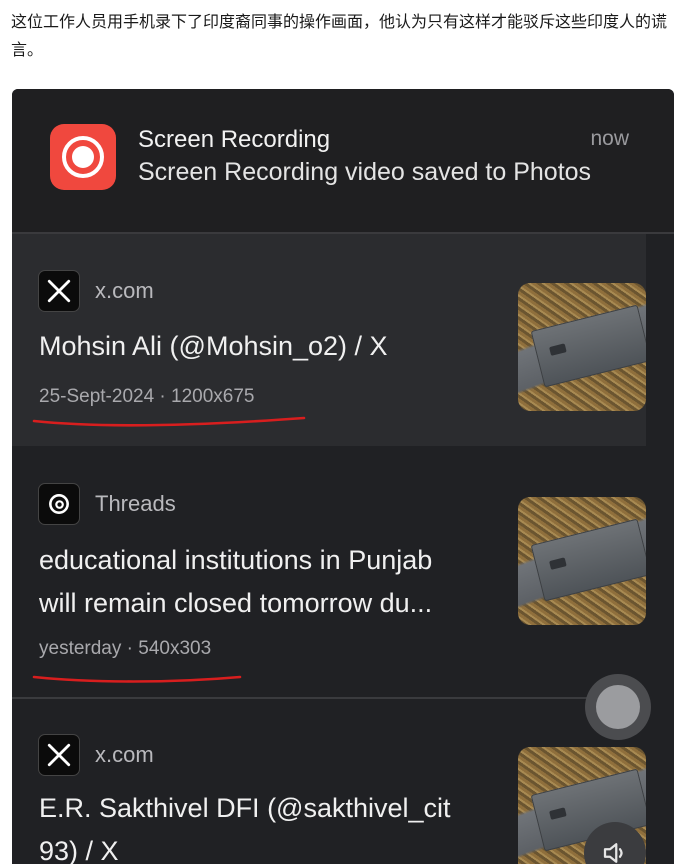 The image size is (687, 864). Describe the element at coordinates (269, 847) in the screenshot. I see `result-title-line-2: 93) / X` at that location.